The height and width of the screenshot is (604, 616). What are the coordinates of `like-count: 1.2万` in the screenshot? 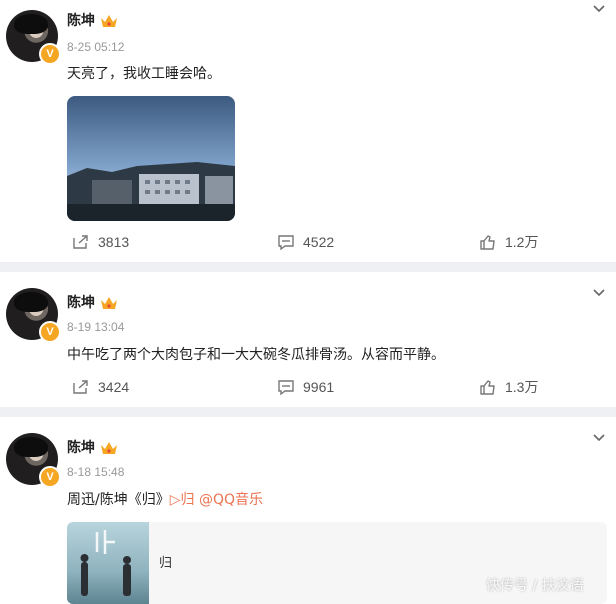 It's located at (522, 242).